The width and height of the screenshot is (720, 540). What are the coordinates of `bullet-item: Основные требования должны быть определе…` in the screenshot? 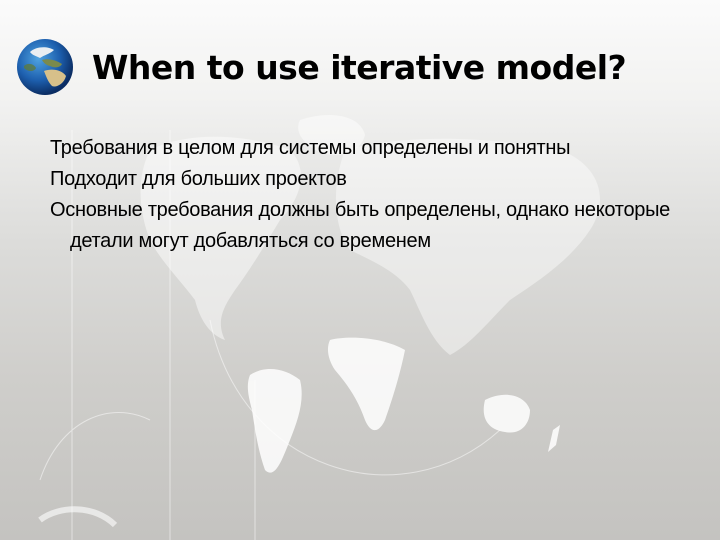 It's located at (360, 225).